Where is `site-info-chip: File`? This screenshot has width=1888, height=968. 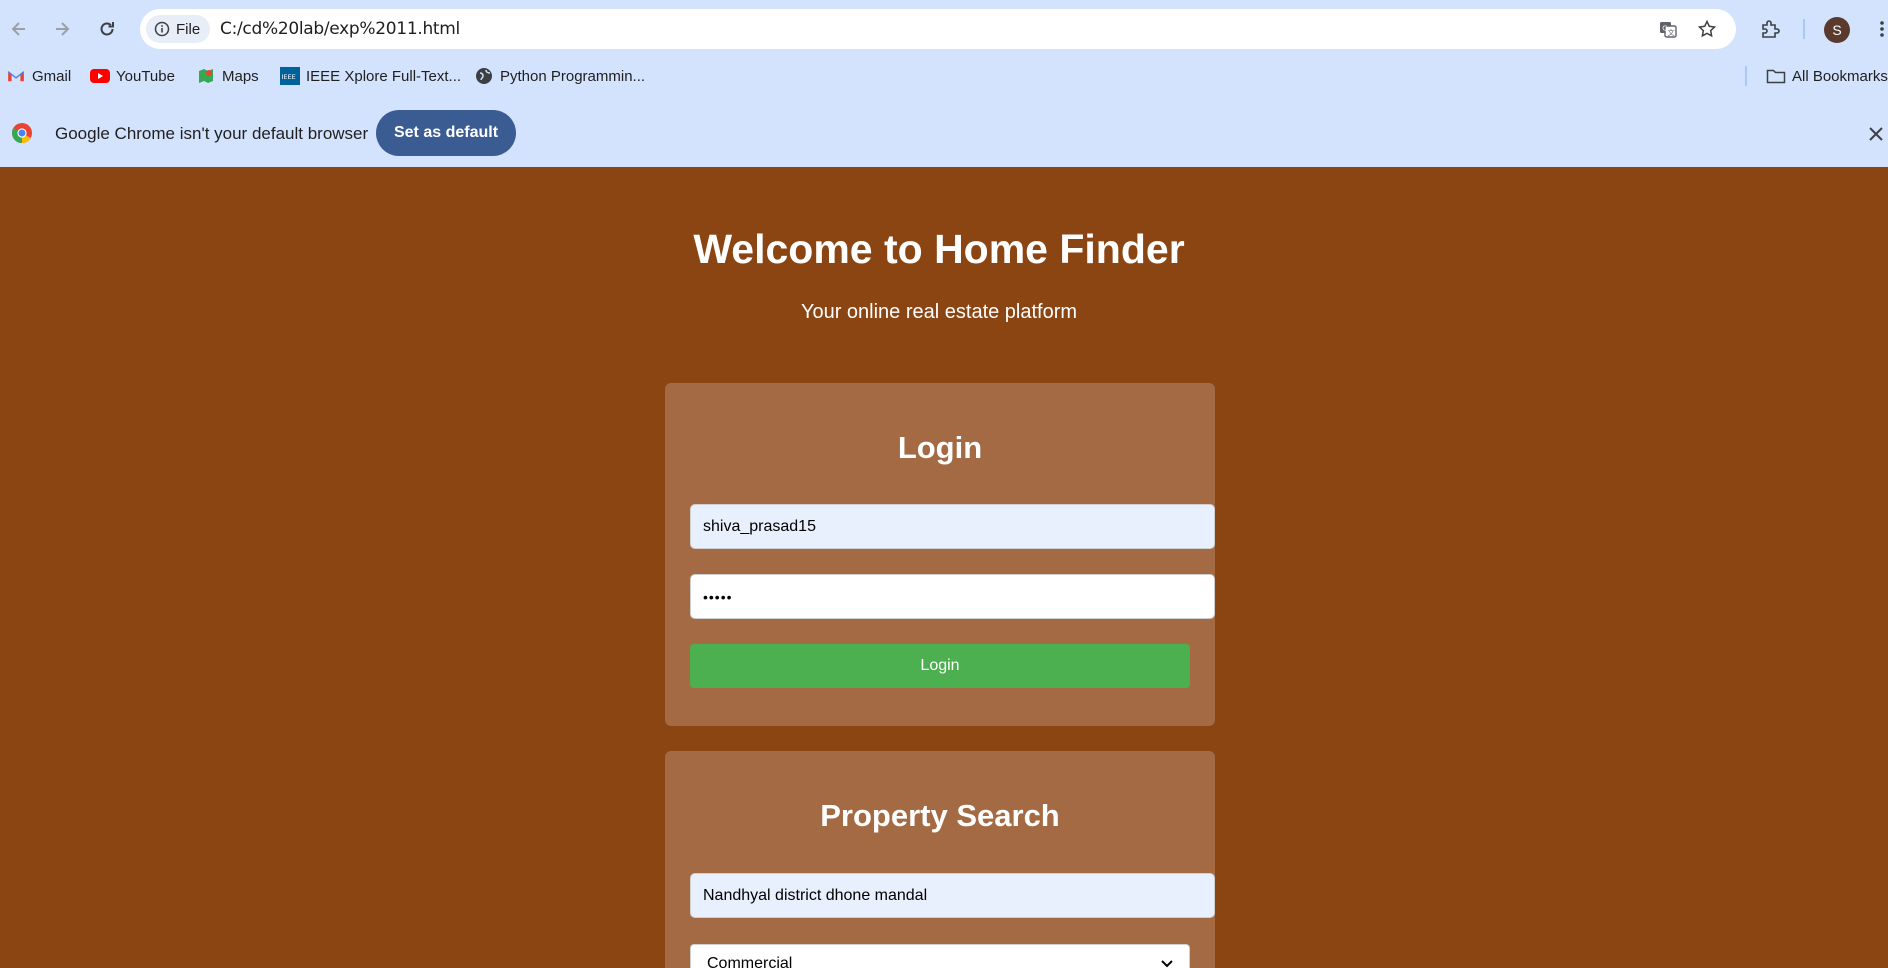 site-info-chip: File is located at coordinates (178, 29).